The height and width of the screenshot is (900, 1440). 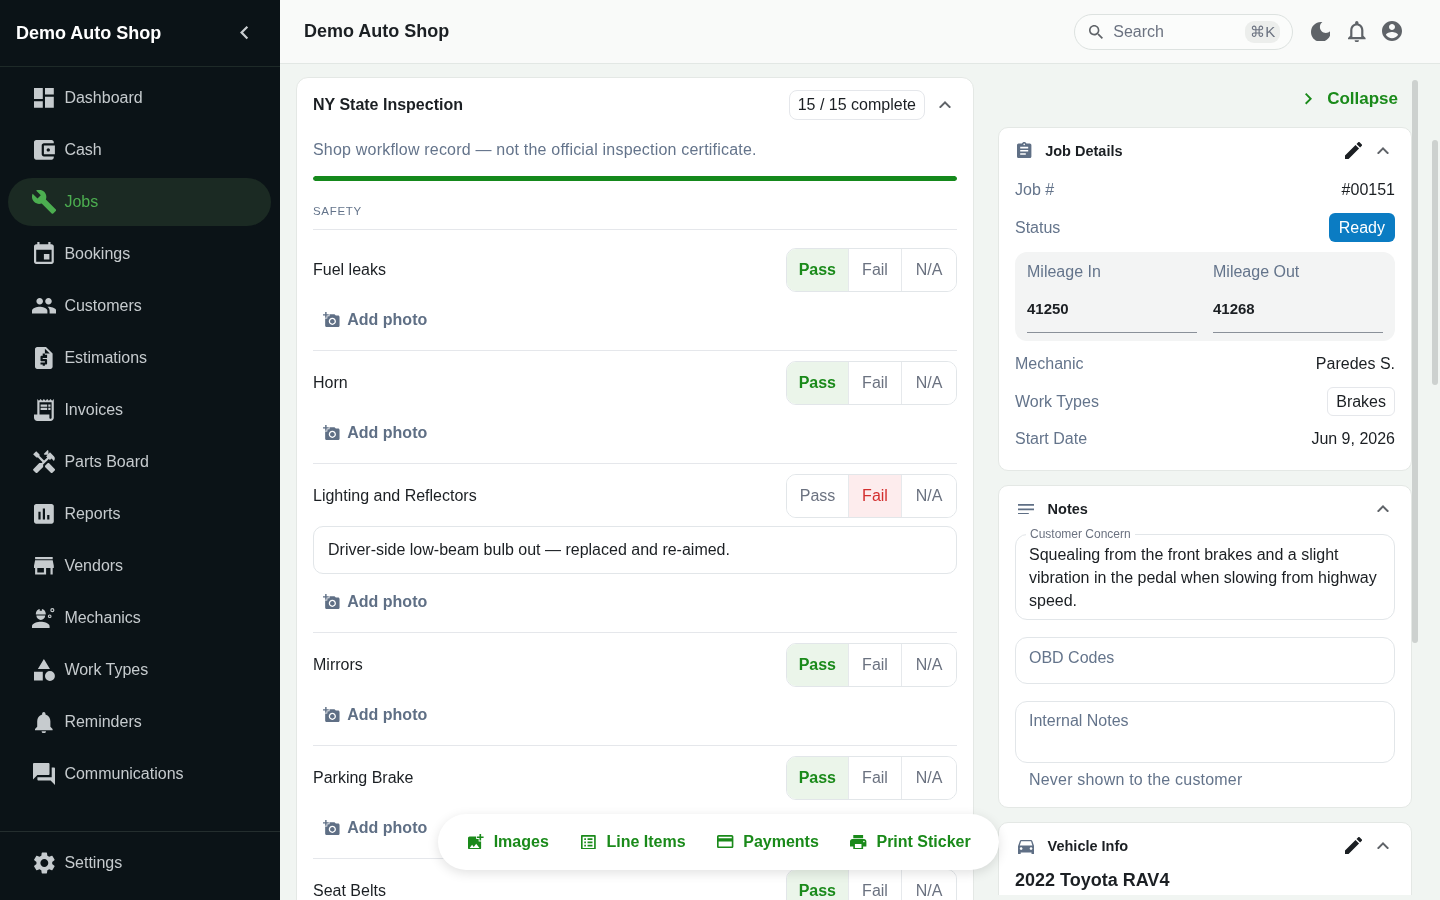 What do you see at coordinates (1205, 660) in the screenshot?
I see `text-field: OBD Codes` at bounding box center [1205, 660].